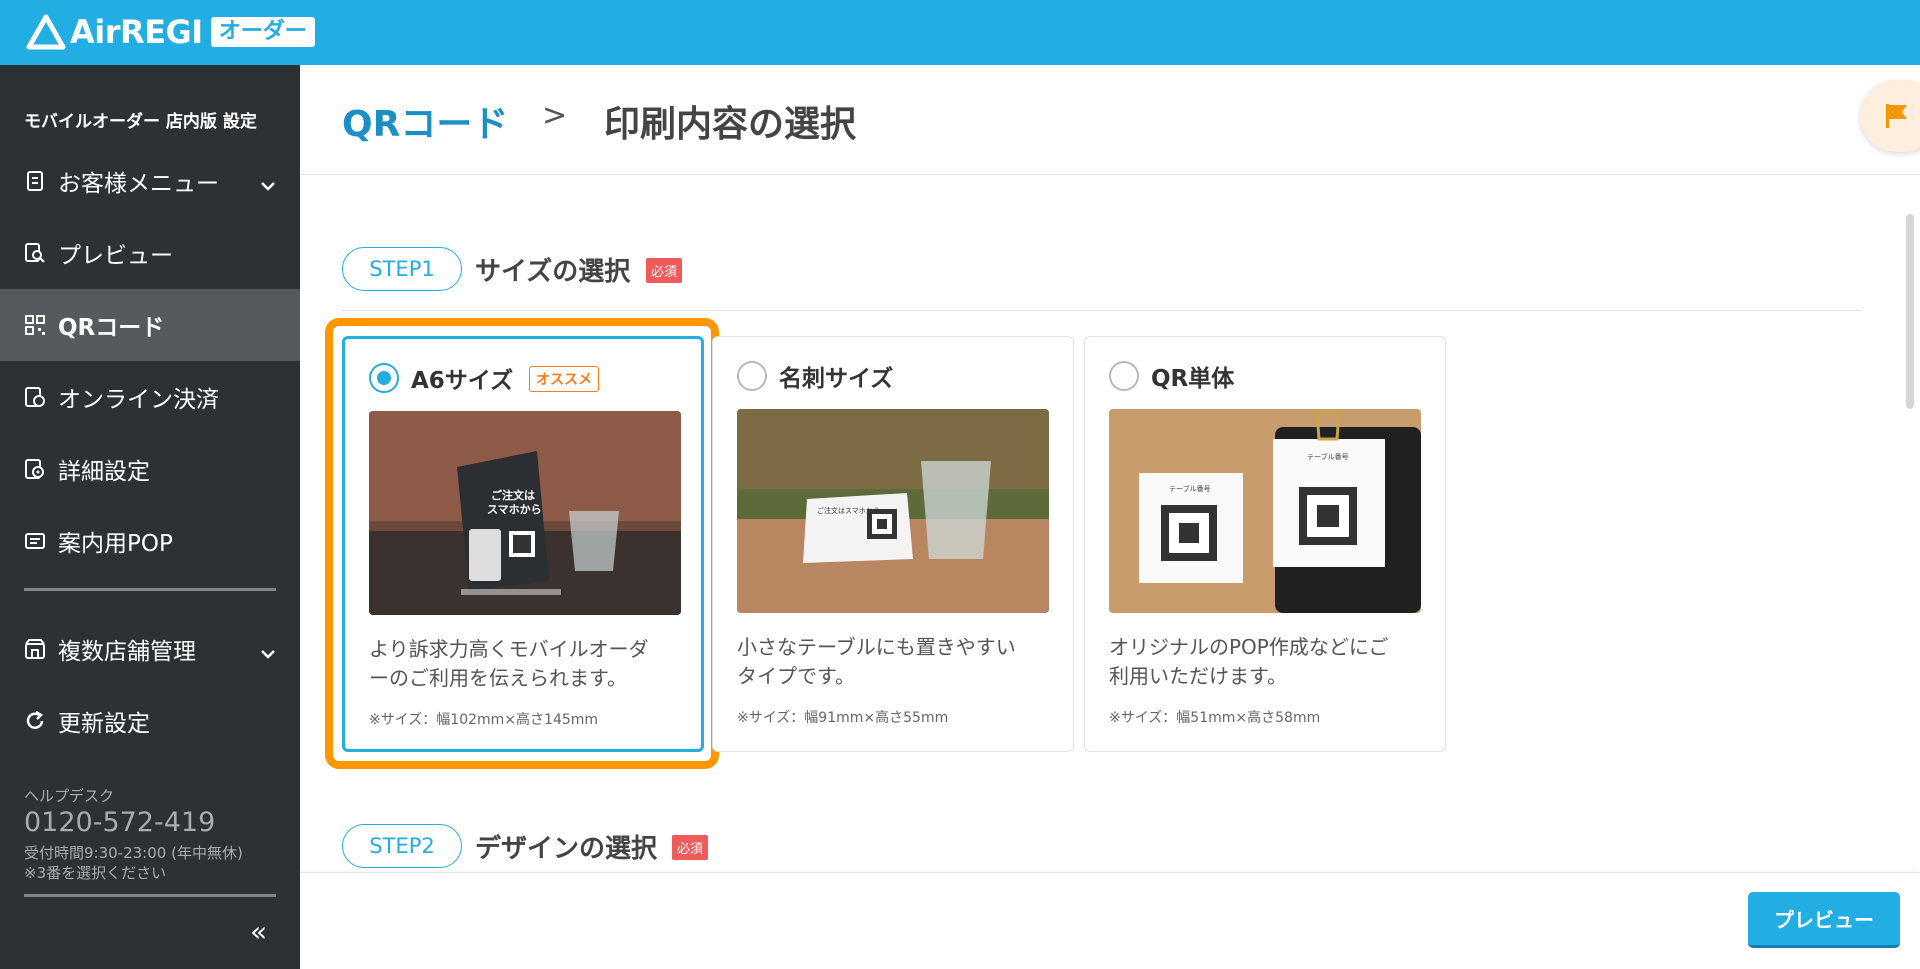 This screenshot has width=1920, height=969. What do you see at coordinates (35, 469) in the screenshot?
I see `settings-gear-icon` at bounding box center [35, 469].